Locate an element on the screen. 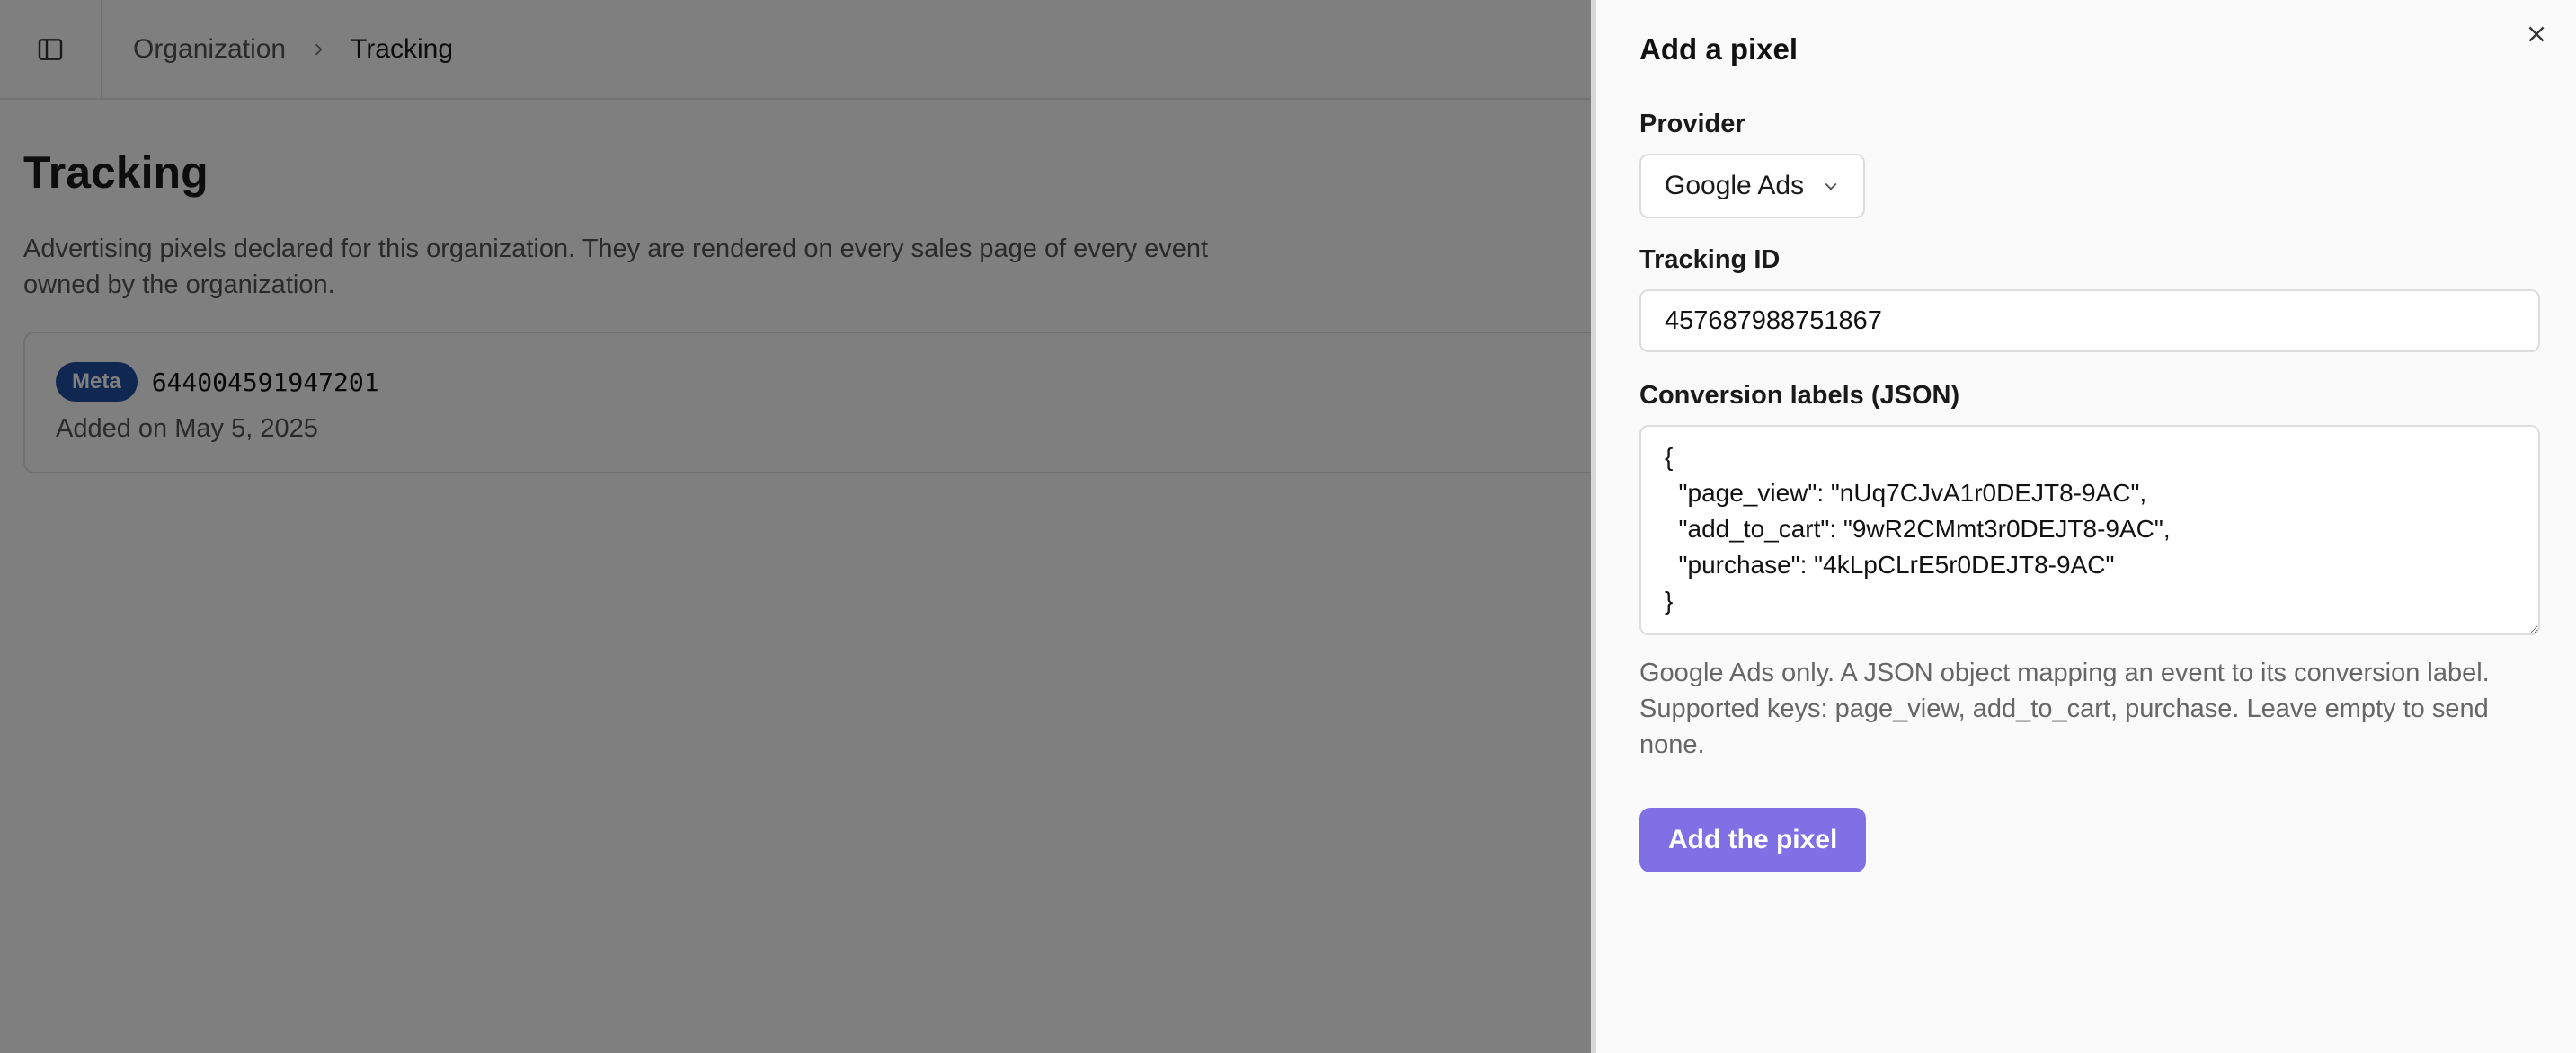 Image resolution: width=2576 pixels, height=1053 pixels. provider-select-value: Google Ads is located at coordinates (1735, 186).